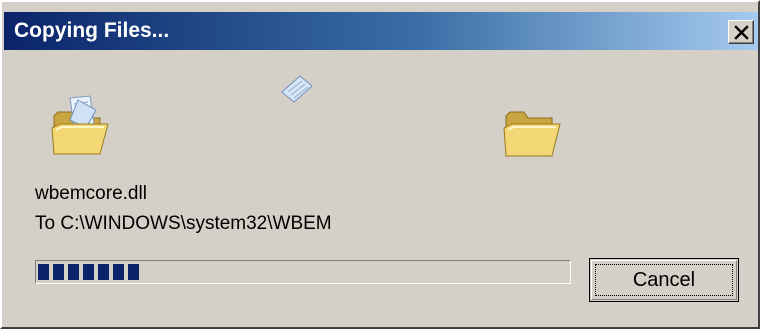 The height and width of the screenshot is (329, 760). Describe the element at coordinates (533, 135) in the screenshot. I see `open-folder-icon` at that location.